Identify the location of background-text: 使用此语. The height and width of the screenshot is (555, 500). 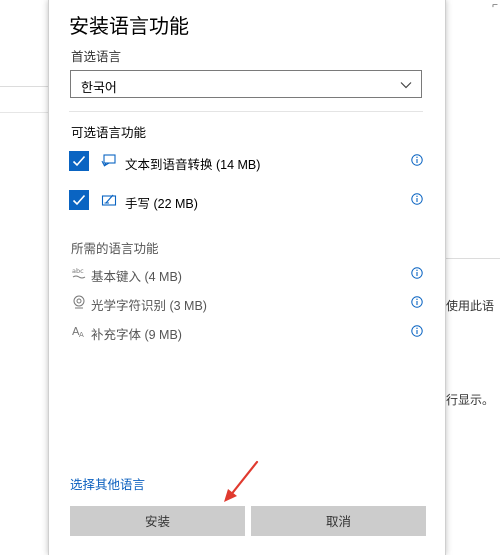
(470, 306).